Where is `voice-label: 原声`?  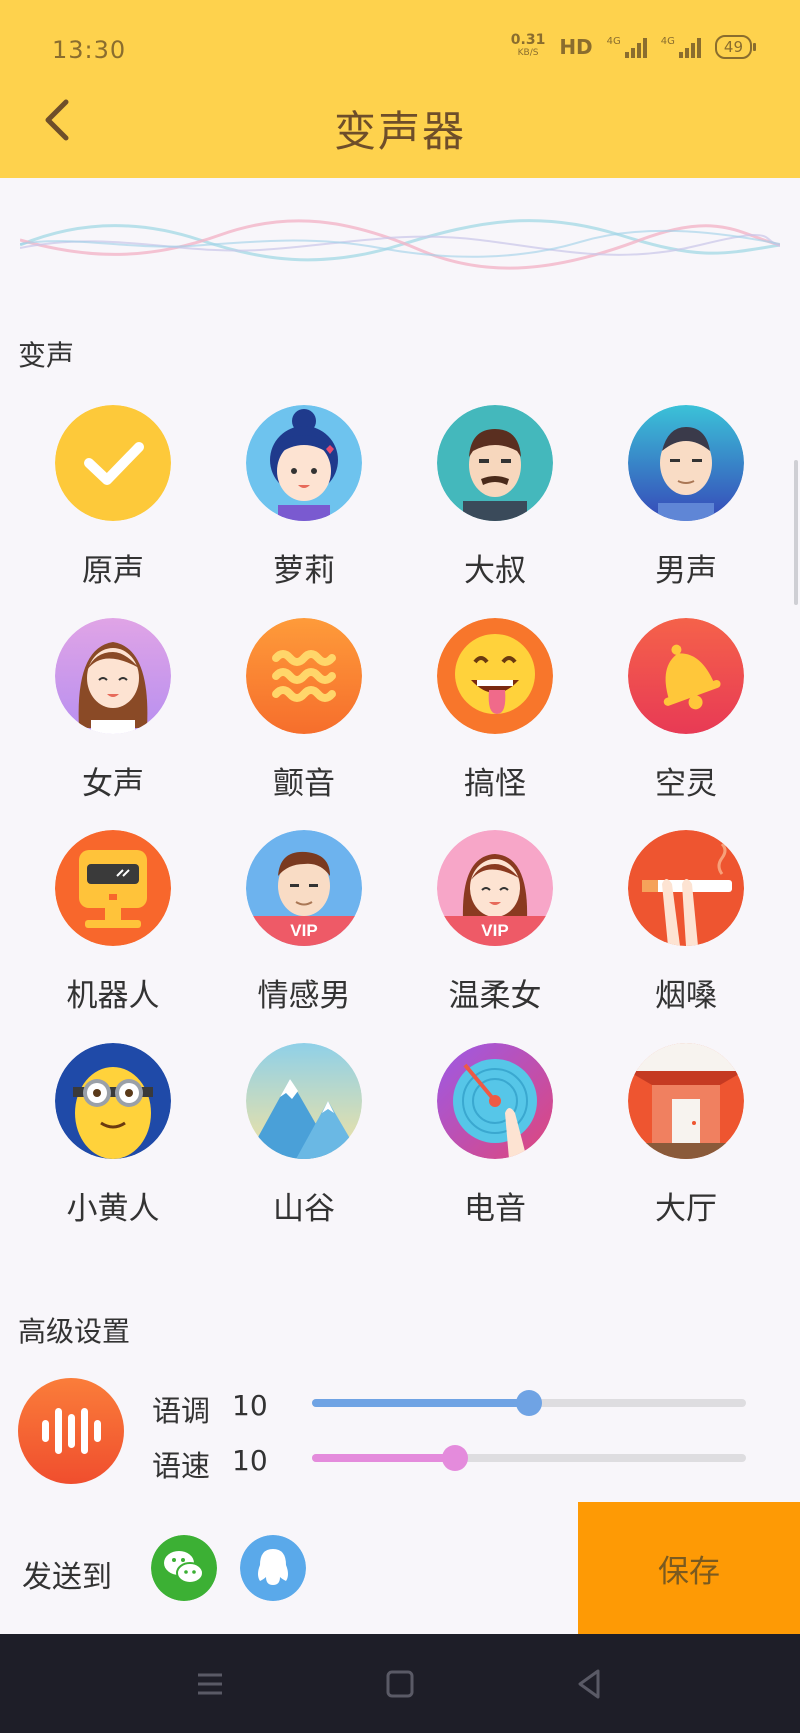
voice-label: 原声 is located at coordinates (113, 571).